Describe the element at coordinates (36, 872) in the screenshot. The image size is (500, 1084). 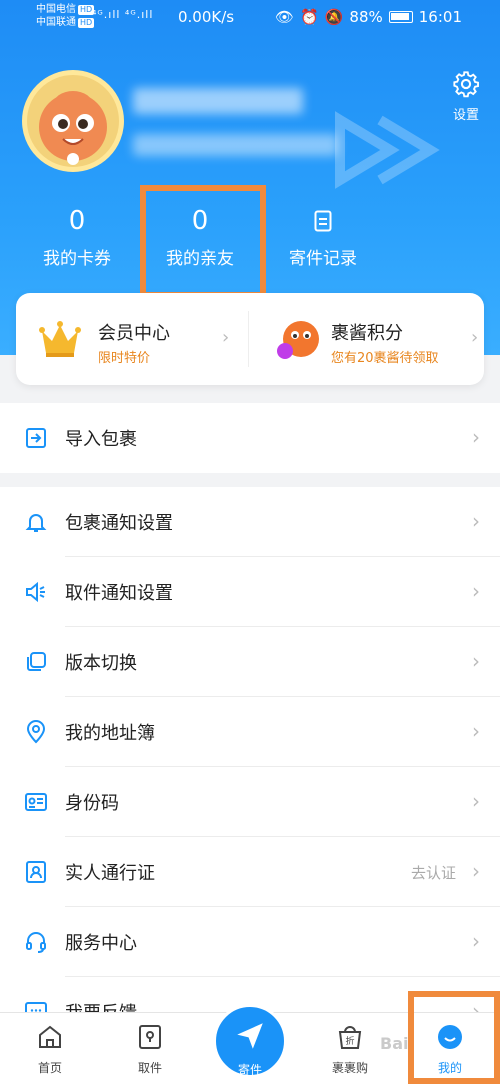
I see `person-icon` at that location.